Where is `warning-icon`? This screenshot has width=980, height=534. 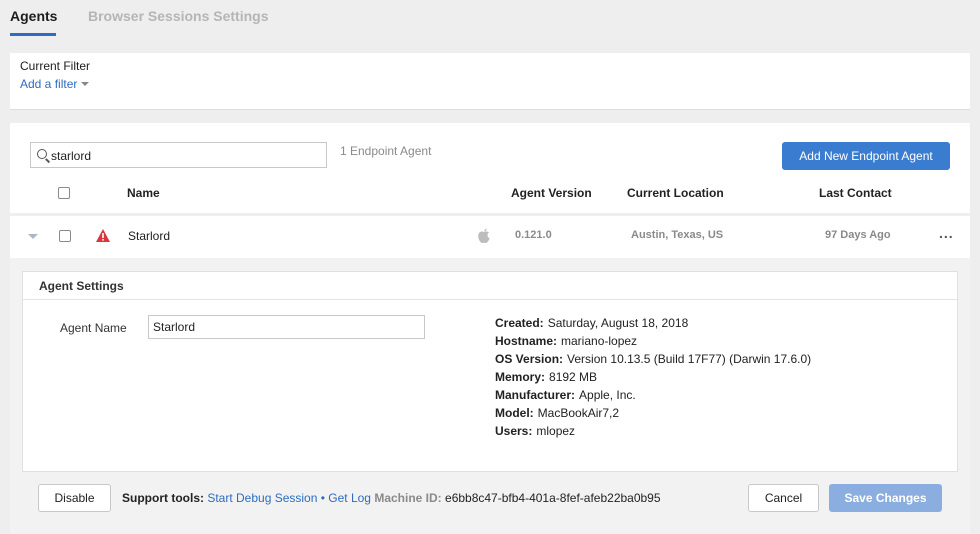
warning-icon is located at coordinates (103, 235).